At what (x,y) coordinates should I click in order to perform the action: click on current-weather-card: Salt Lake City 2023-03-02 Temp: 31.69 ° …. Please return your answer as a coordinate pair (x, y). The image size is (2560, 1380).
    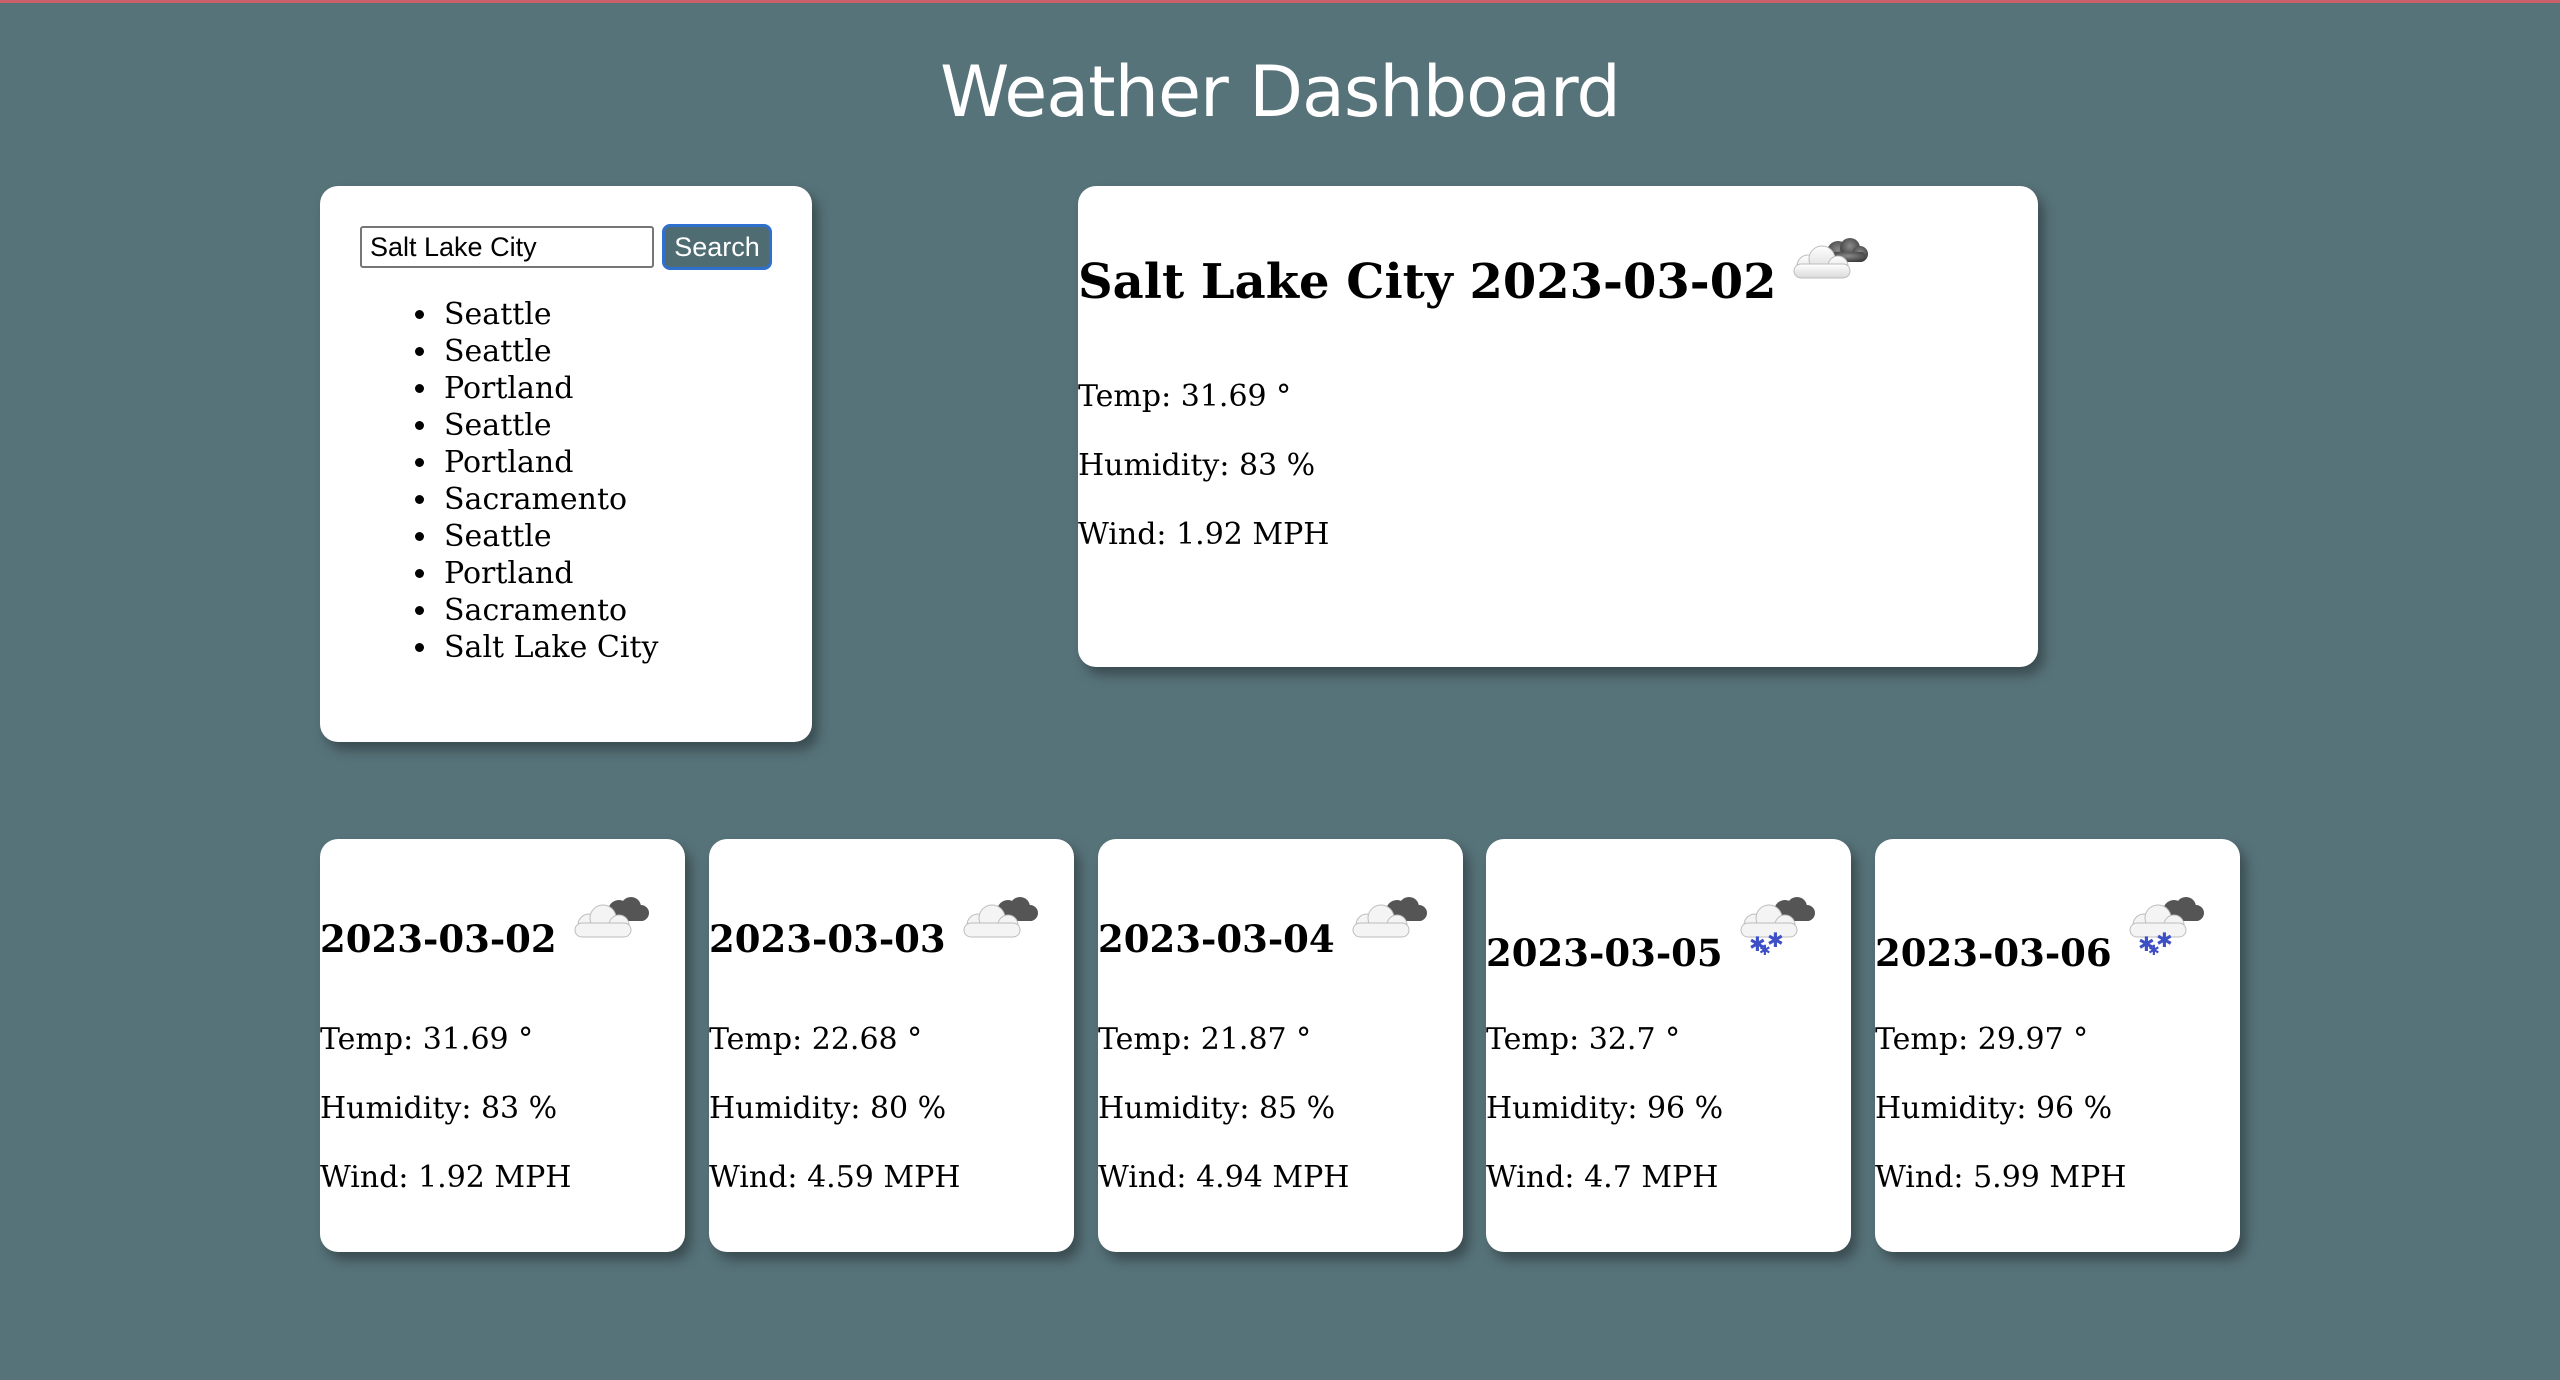
    Looking at the image, I should click on (1558, 426).